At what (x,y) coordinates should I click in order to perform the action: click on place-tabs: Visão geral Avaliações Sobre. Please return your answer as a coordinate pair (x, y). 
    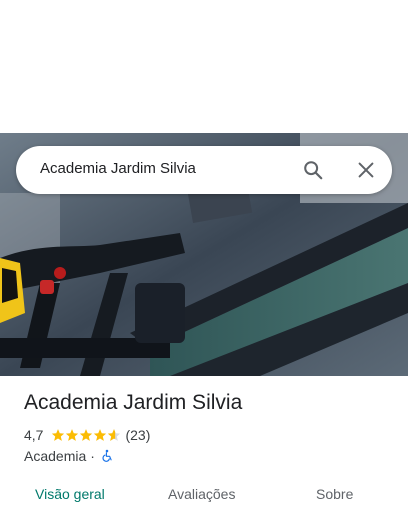
    Looking at the image, I should click on (204, 493).